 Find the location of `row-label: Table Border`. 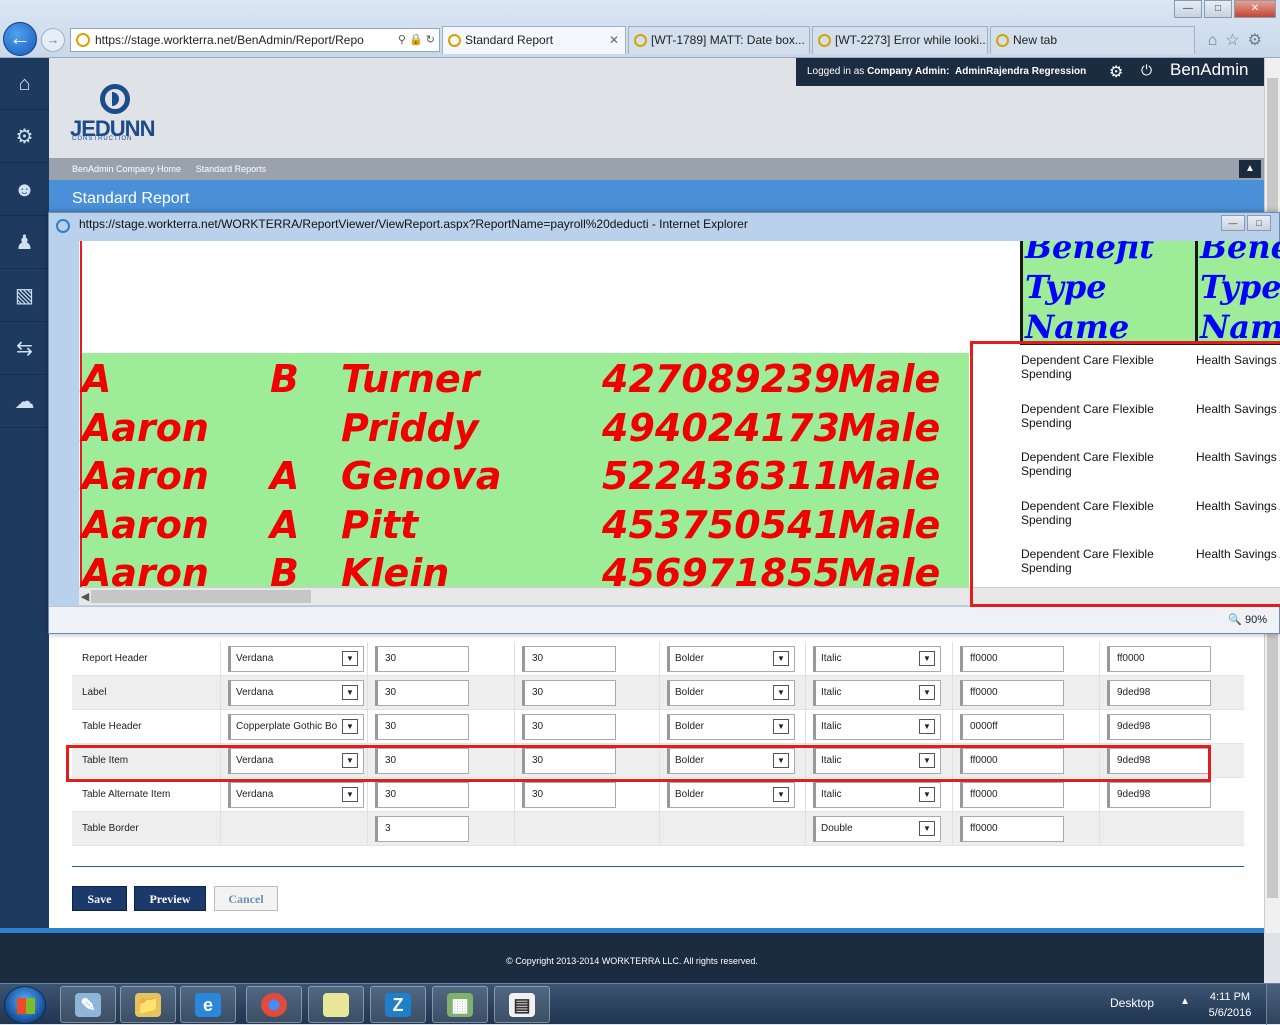

row-label: Table Border is located at coordinates (110, 828).